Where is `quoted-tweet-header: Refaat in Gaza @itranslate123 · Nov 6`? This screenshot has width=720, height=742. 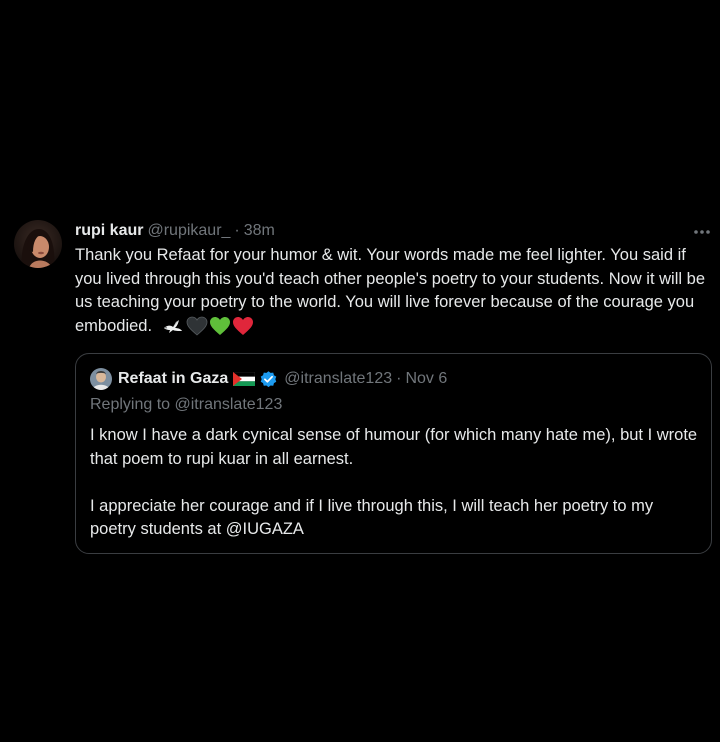
quoted-tweet-header: Refaat in Gaza @itranslate123 · Nov 6 is located at coordinates (268, 379).